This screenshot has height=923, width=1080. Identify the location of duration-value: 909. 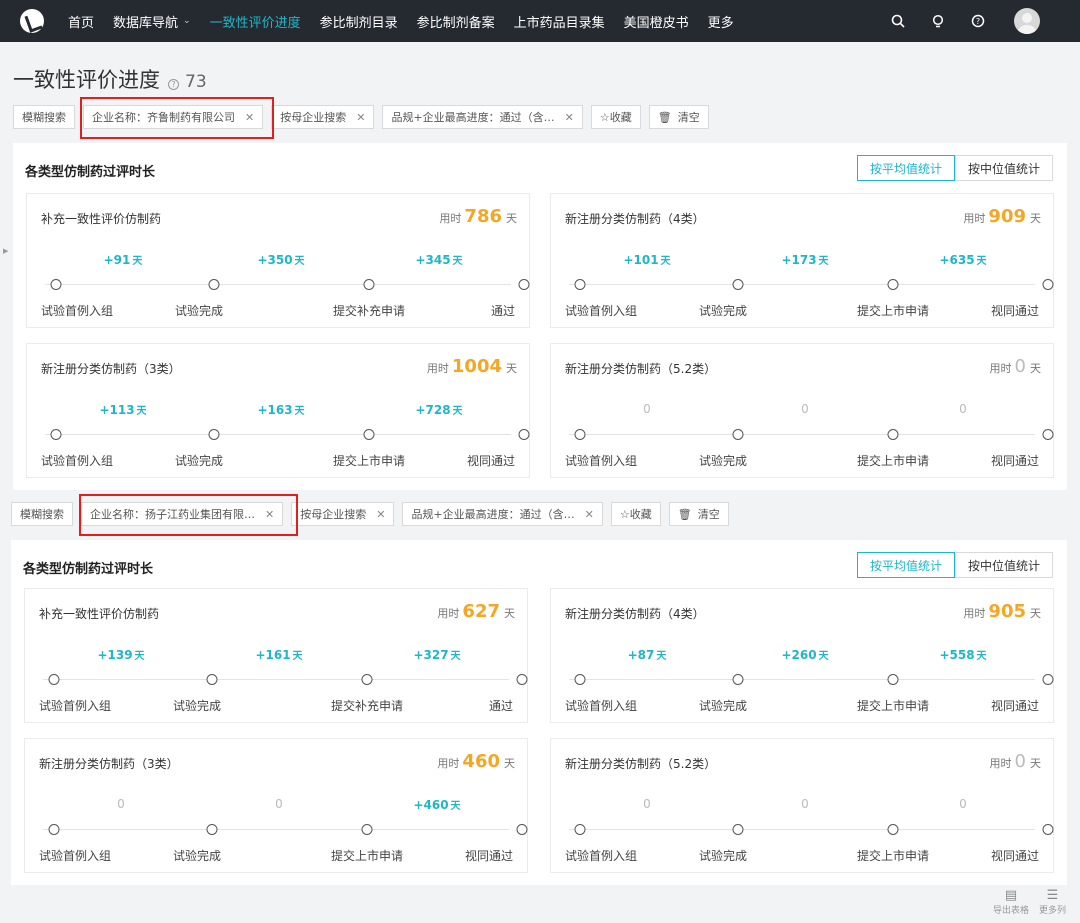
(1007, 216).